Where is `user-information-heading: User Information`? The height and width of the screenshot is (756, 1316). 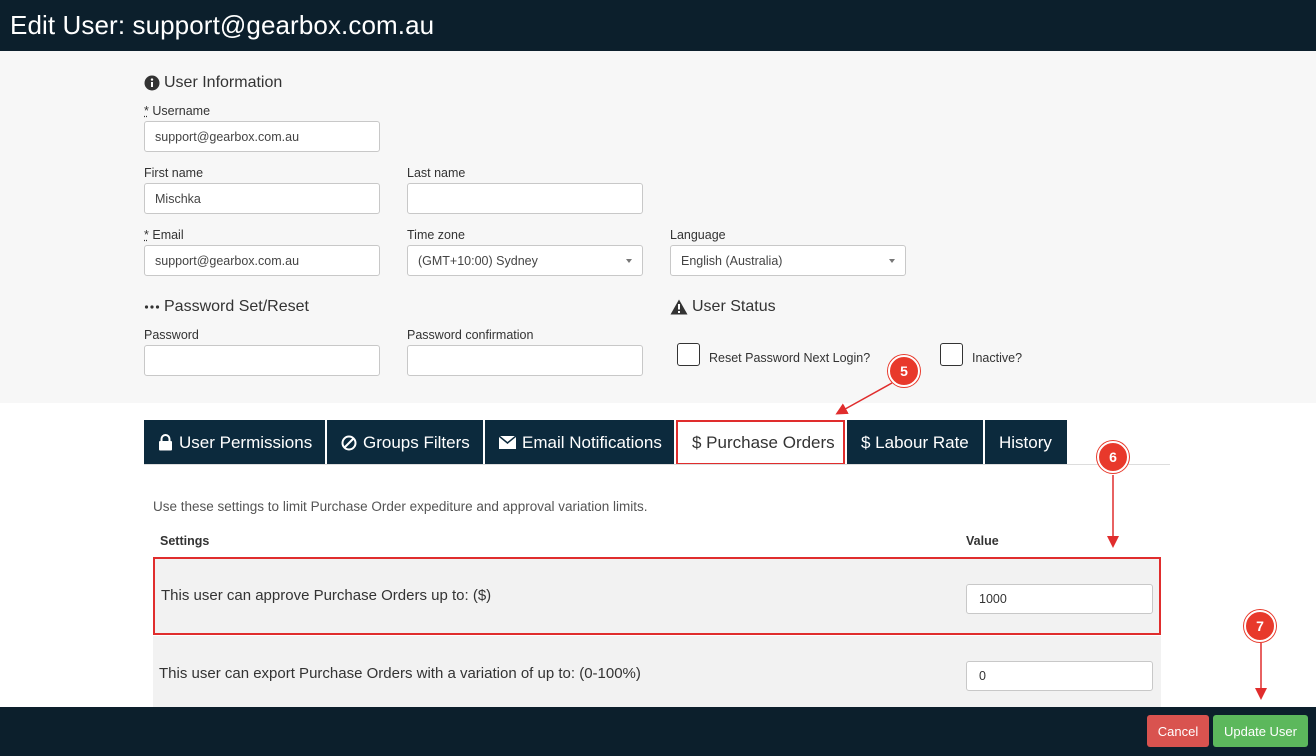
user-information-heading: User Information is located at coordinates (213, 83).